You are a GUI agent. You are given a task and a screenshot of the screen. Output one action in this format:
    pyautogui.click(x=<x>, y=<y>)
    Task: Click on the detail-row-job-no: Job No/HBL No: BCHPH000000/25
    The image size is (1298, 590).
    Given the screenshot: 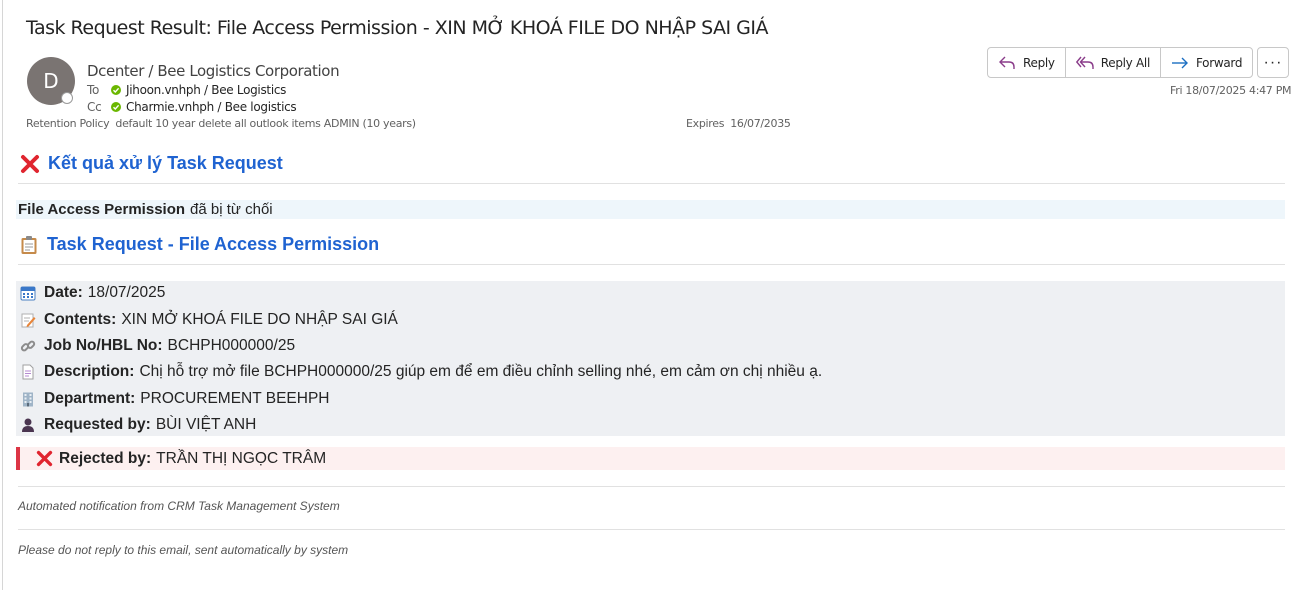 What is the action you would take?
    pyautogui.click(x=157, y=346)
    